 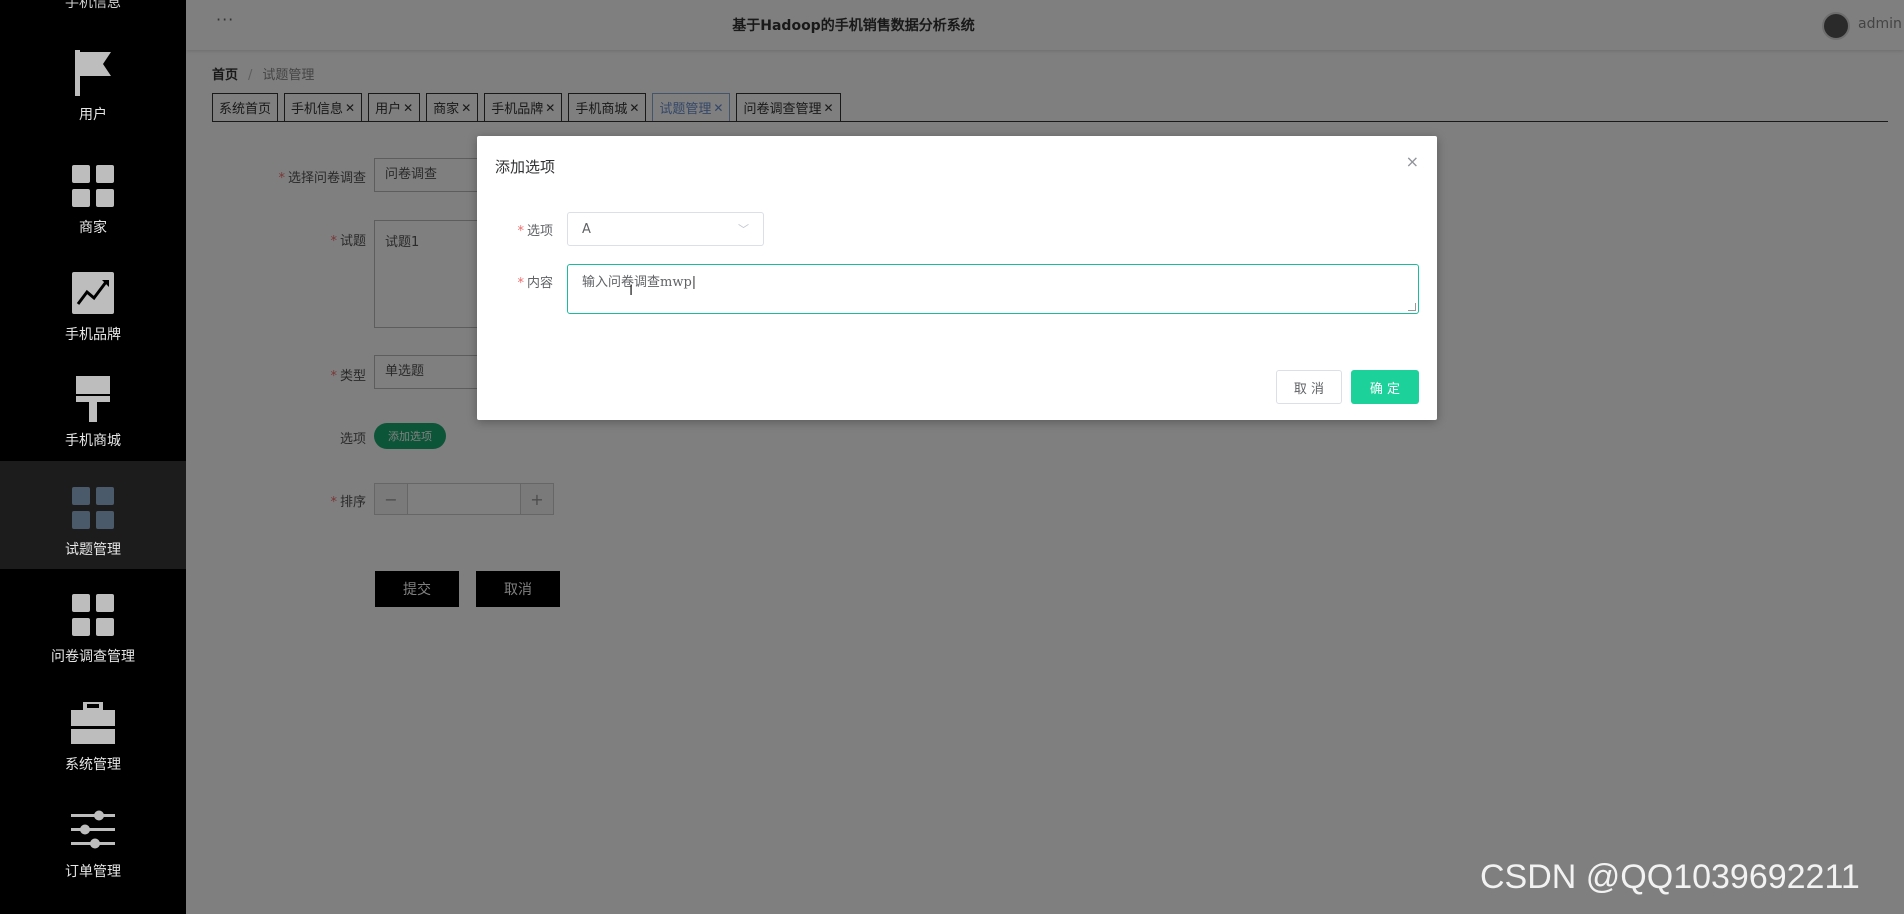 I want to click on sidebar-item-question-management: 试题管理, so click(x=93, y=515).